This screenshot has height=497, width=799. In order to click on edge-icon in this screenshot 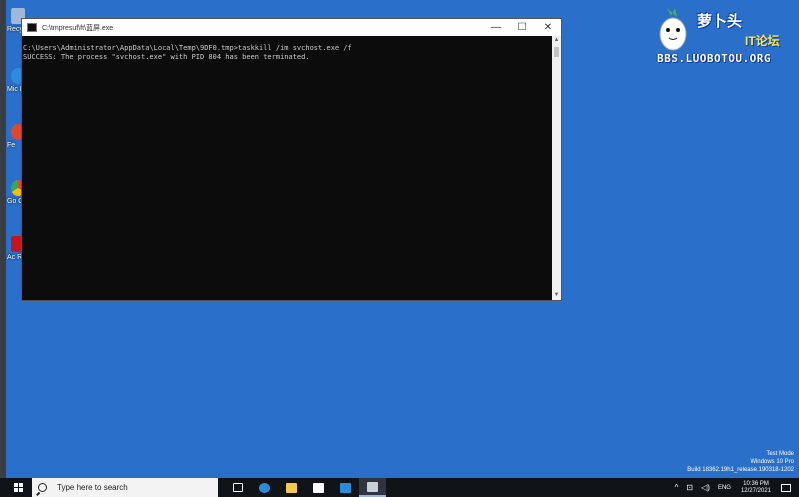, I will do `click(264, 487)`.